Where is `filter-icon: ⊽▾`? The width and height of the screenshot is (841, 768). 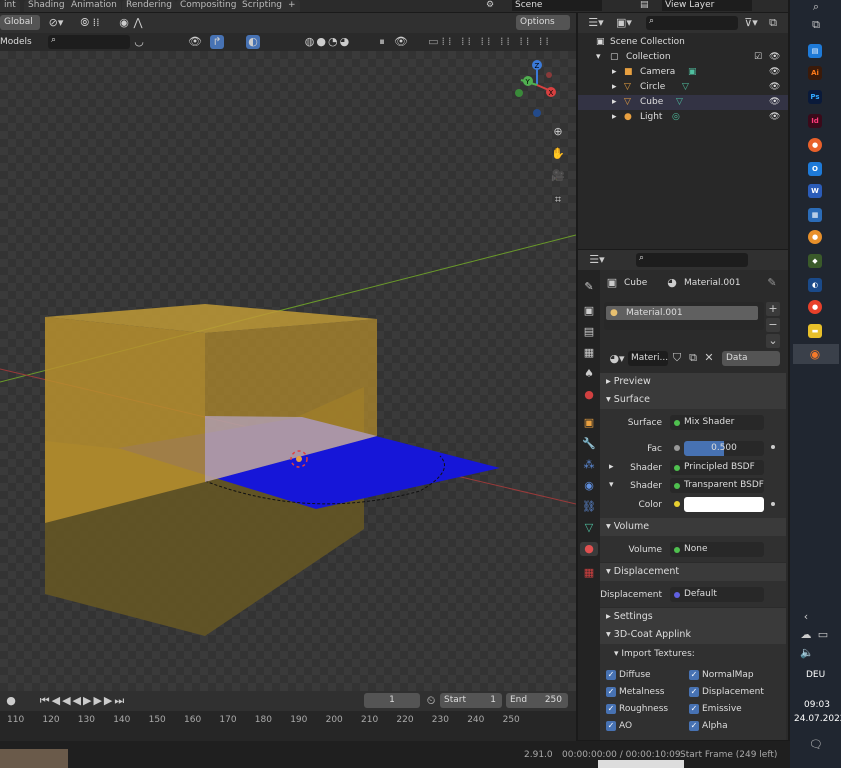
filter-icon: ⊽▾ is located at coordinates (751, 23).